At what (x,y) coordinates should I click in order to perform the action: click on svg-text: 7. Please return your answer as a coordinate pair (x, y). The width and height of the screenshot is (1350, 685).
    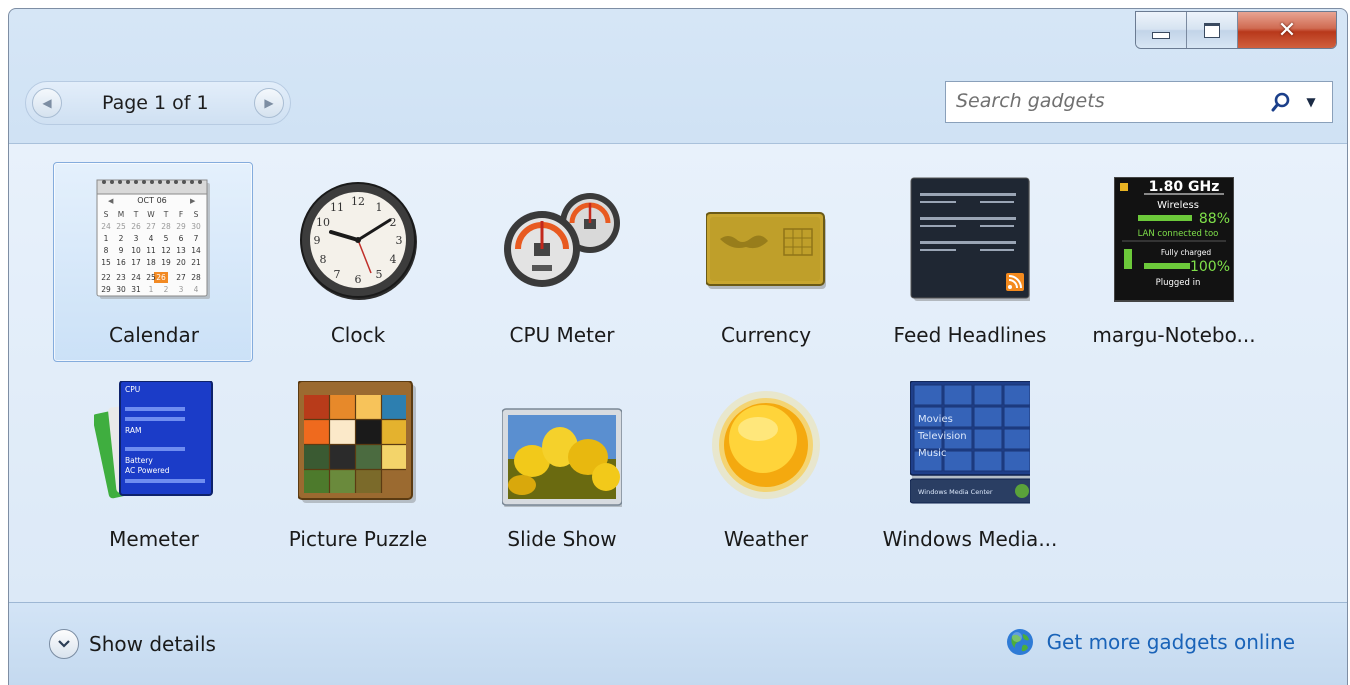
    Looking at the image, I should click on (196, 238).